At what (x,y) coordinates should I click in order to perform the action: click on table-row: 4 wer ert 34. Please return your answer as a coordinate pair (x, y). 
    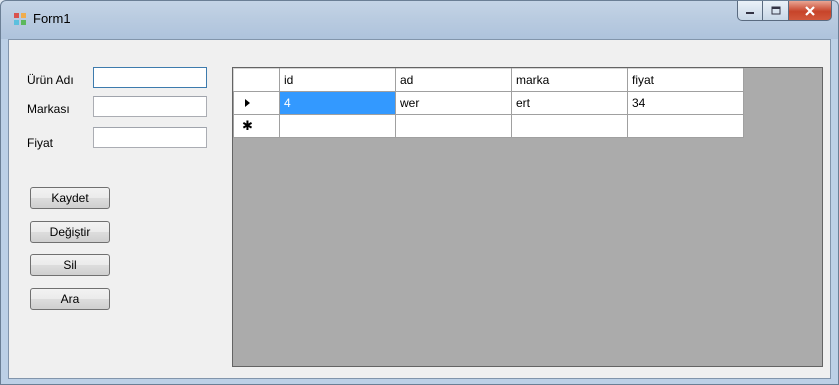
    Looking at the image, I should click on (488, 103).